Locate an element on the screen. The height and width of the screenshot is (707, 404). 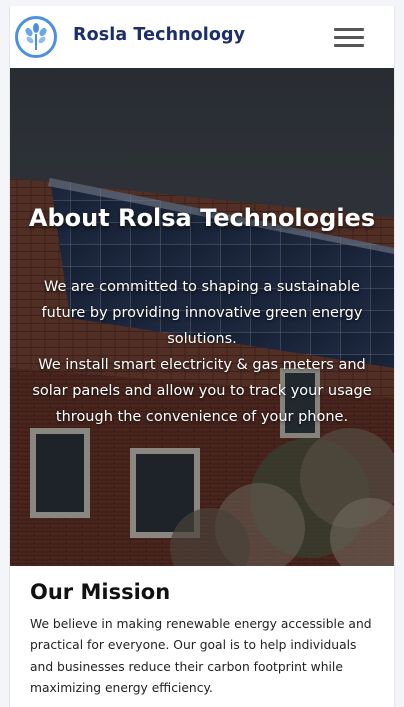
mission-title: Our Mission is located at coordinates (100, 592).